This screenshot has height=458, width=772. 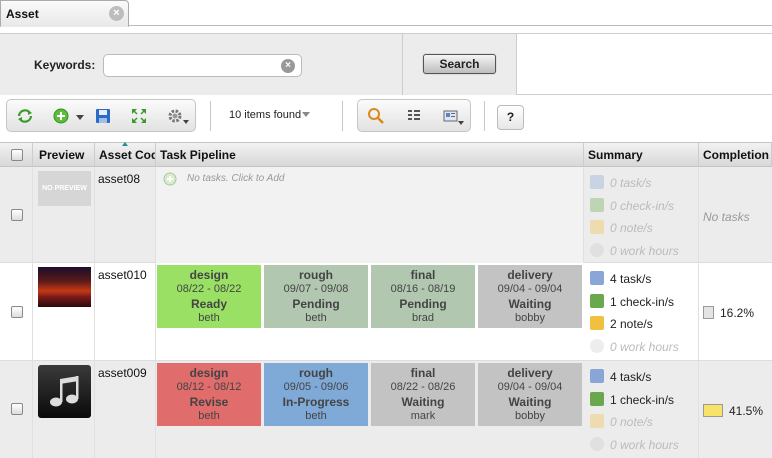 I want to click on add-task-icon, so click(x=170, y=179).